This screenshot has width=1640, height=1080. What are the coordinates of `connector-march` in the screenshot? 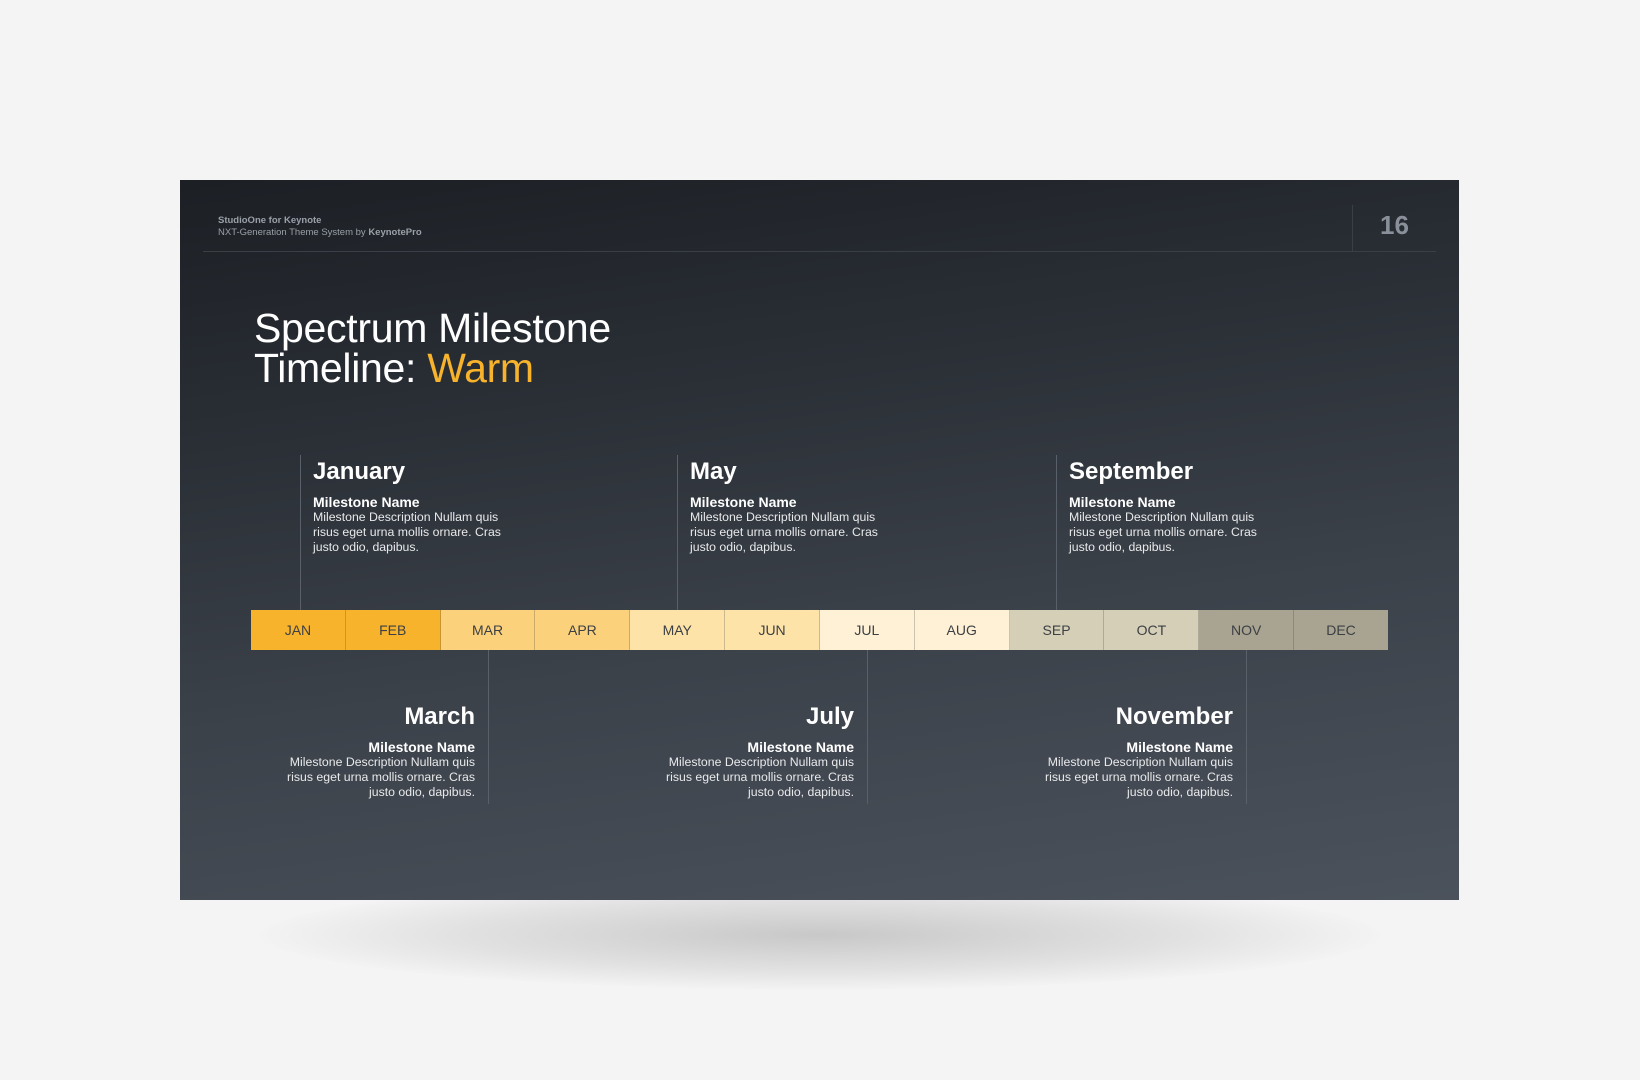 It's located at (488, 727).